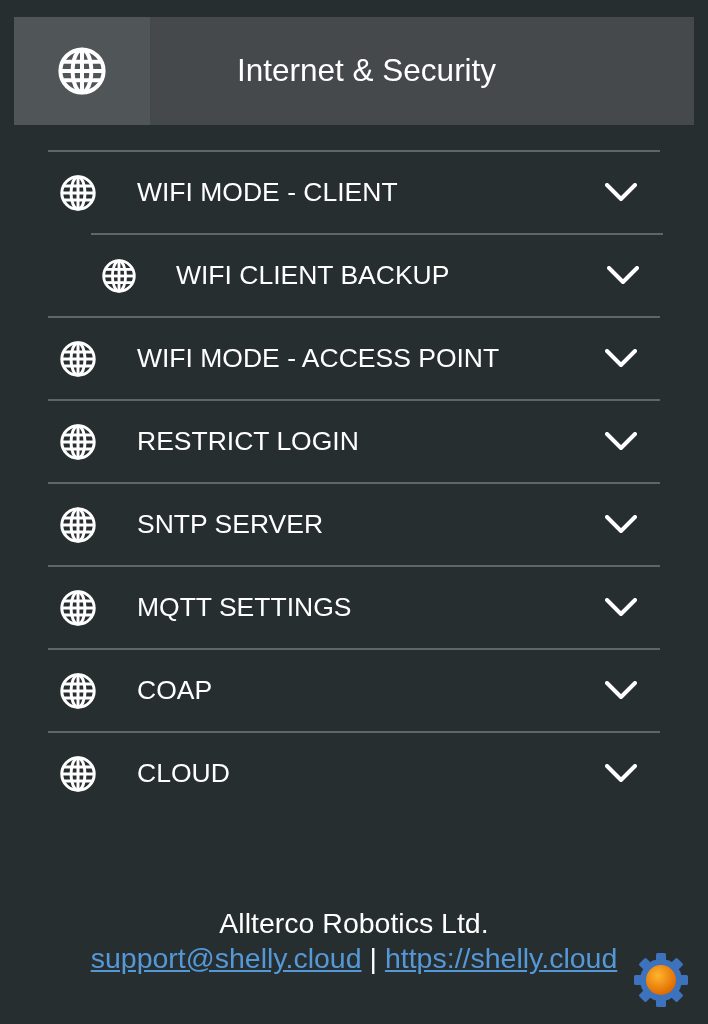 Image resolution: width=708 pixels, height=1024 pixels. Describe the element at coordinates (226, 958) in the screenshot. I see `email-link: support@shelly.cloud` at that location.